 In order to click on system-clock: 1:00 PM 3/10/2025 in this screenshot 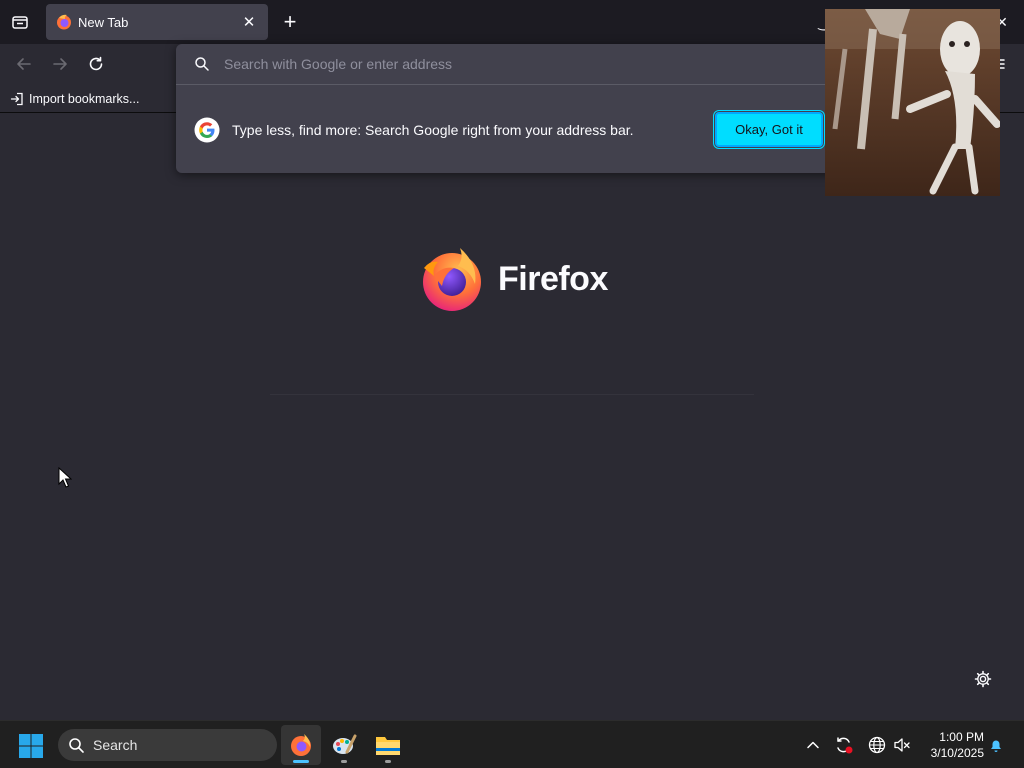, I will do `click(953, 745)`.